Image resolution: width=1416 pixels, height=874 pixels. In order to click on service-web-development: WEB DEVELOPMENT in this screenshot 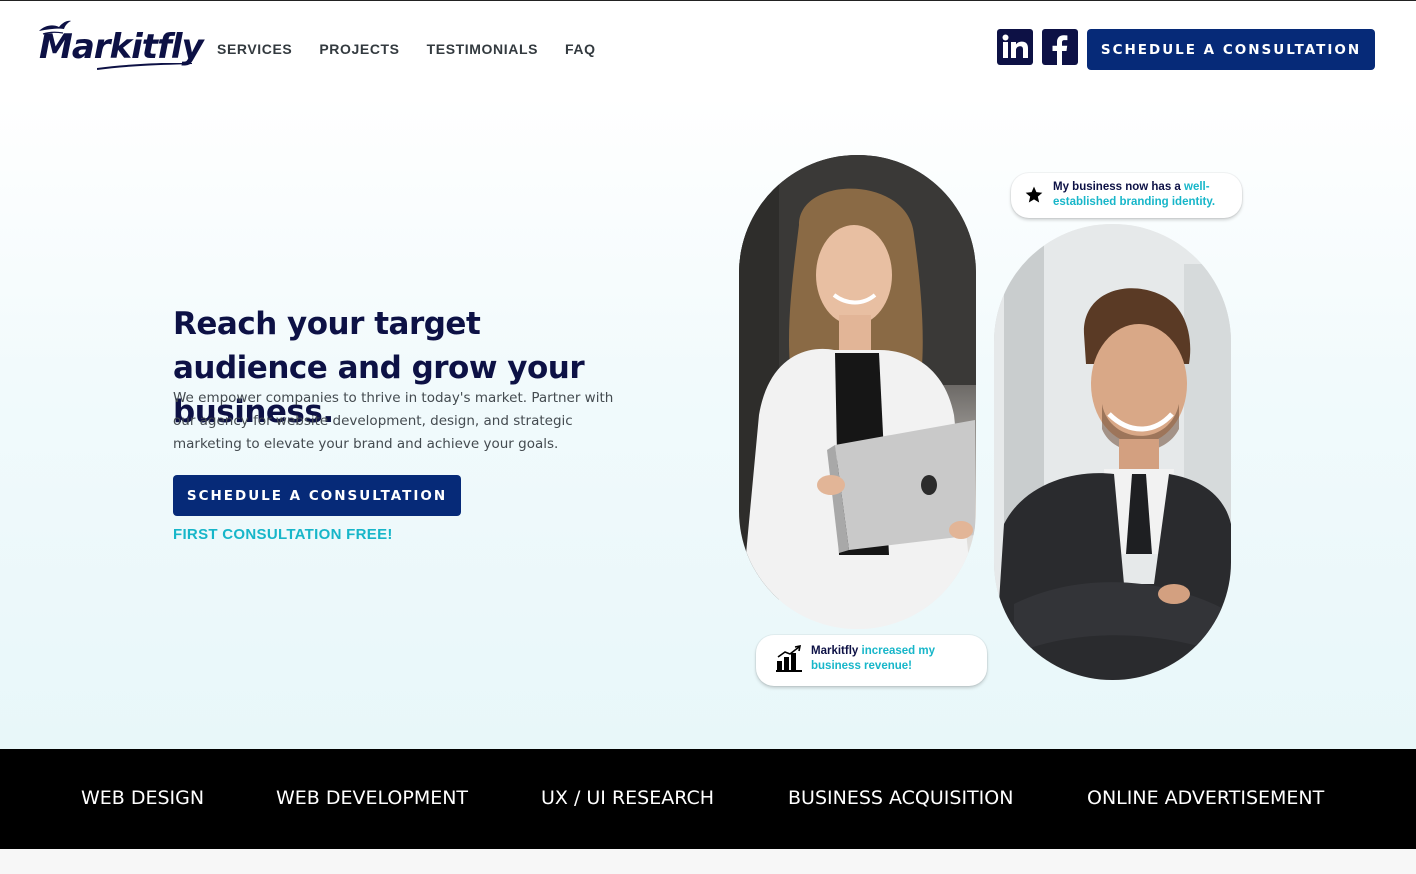, I will do `click(372, 798)`.